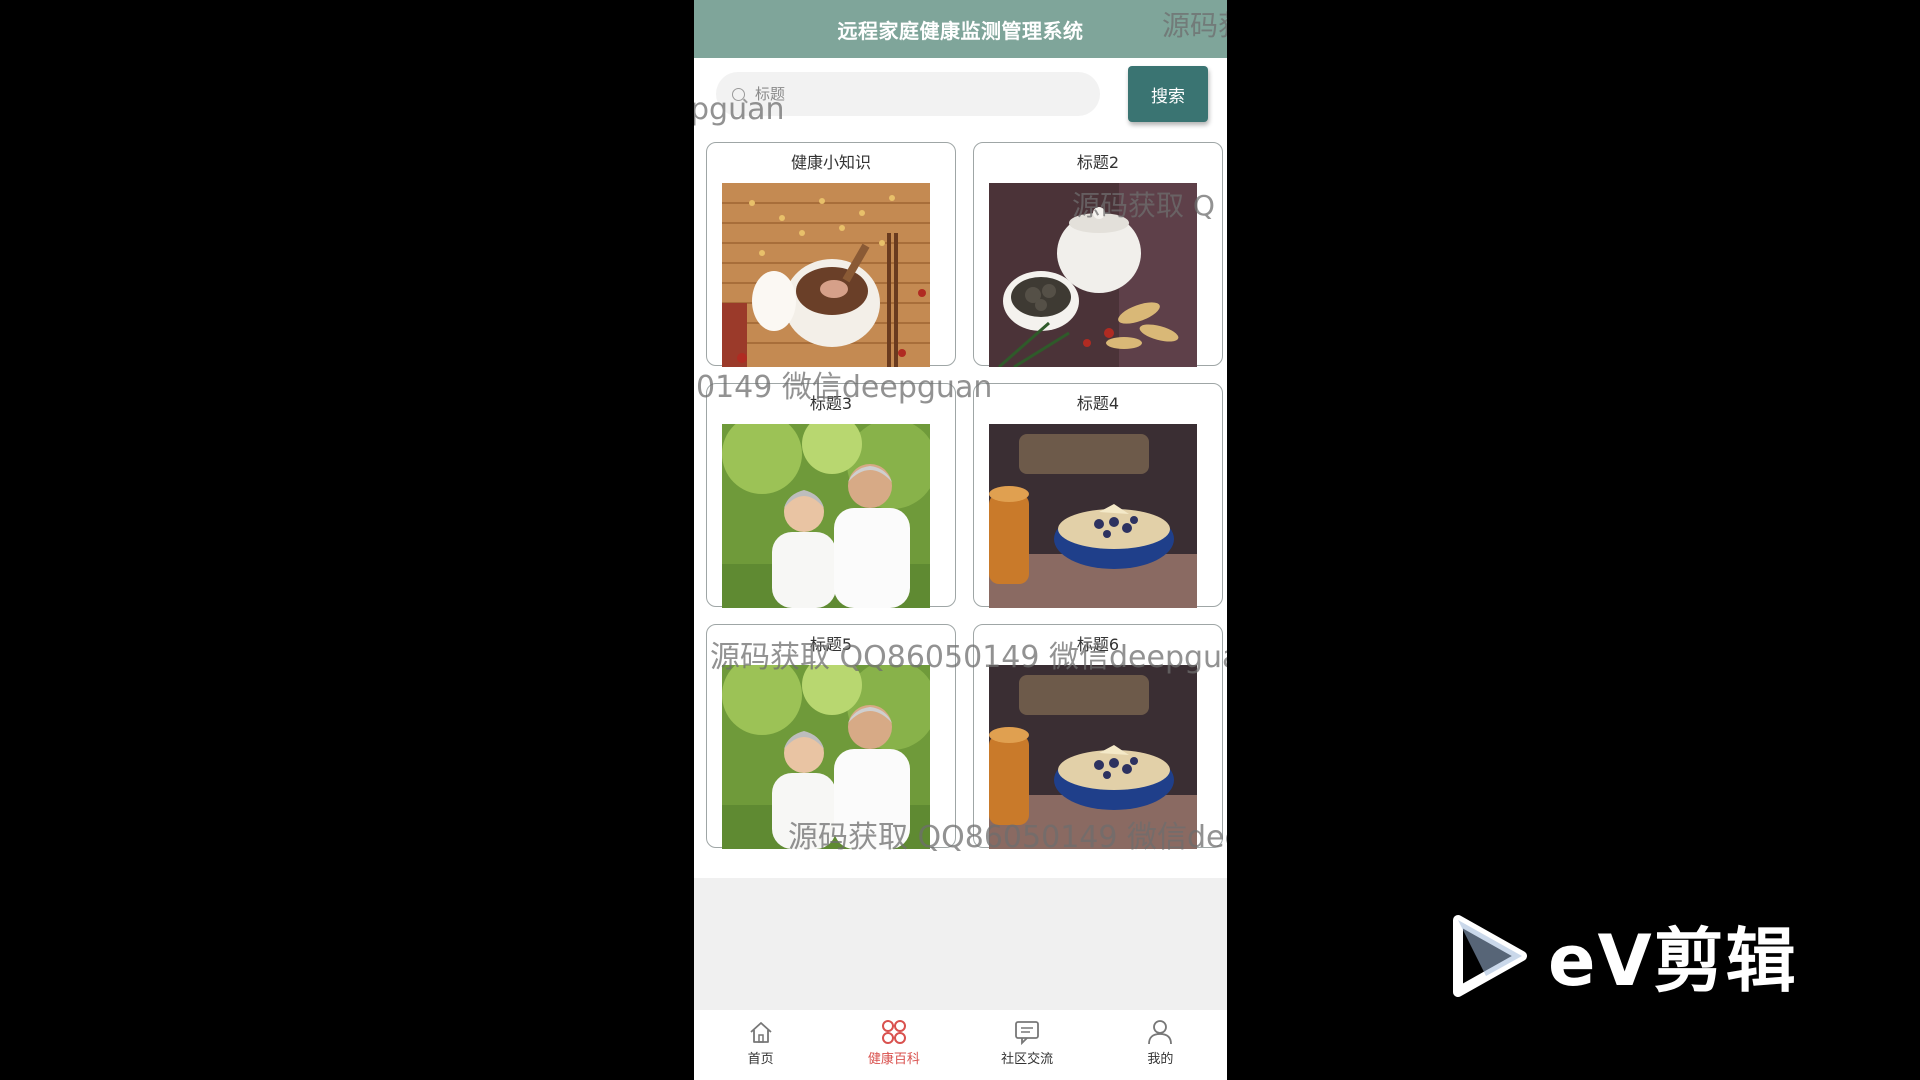  What do you see at coordinates (1673, 961) in the screenshot?
I see `logo-text: eV剪辑` at bounding box center [1673, 961].